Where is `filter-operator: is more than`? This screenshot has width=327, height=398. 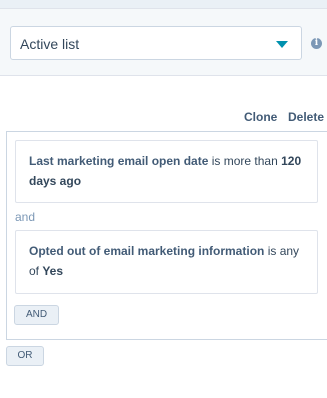
filter-operator: is more than is located at coordinates (245, 161).